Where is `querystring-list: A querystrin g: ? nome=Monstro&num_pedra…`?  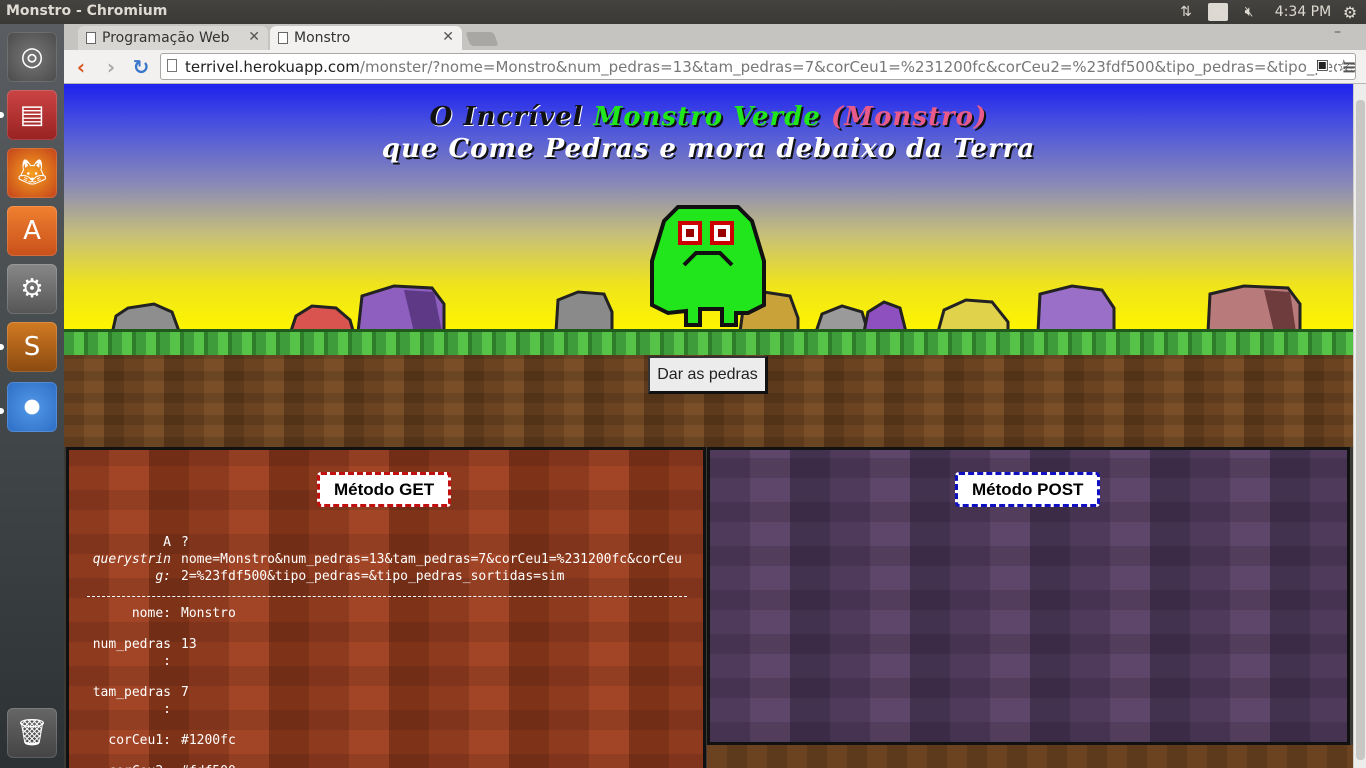 querystring-list: A querystrin g: ? nome=Monstro&num_pedra… is located at coordinates (387, 651).